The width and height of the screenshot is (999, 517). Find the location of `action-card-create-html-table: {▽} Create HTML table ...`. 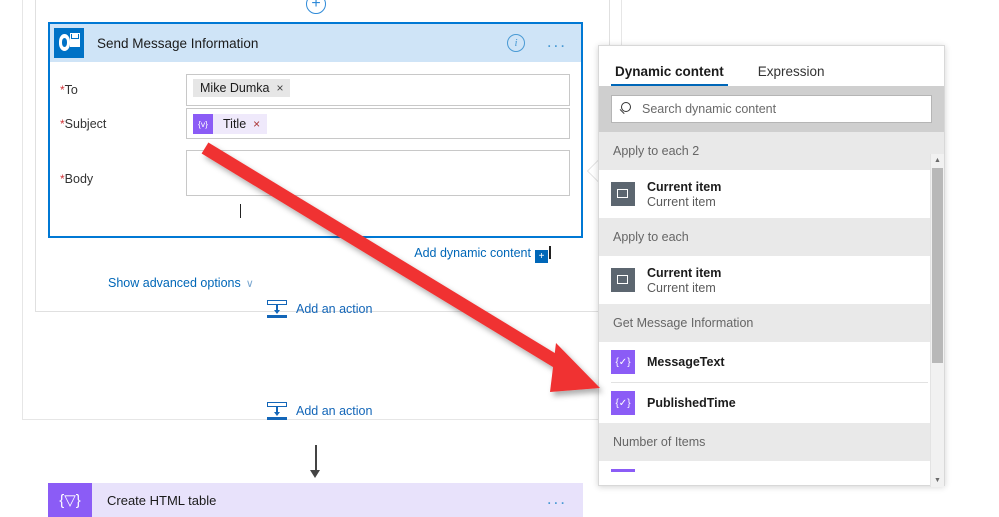

action-card-create-html-table: {▽} Create HTML table ... is located at coordinates (315, 500).